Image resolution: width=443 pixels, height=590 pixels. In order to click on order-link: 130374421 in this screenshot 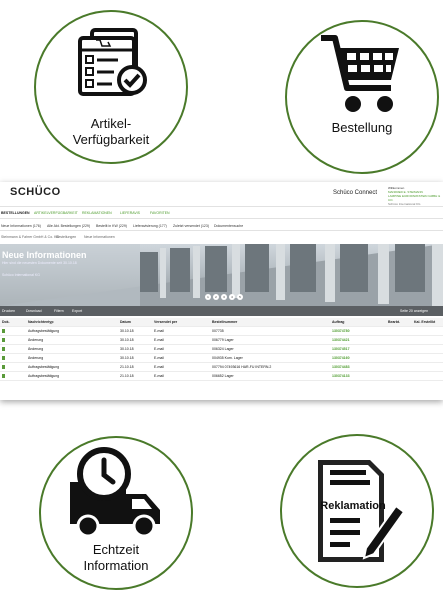, I will do `click(358, 340)`.